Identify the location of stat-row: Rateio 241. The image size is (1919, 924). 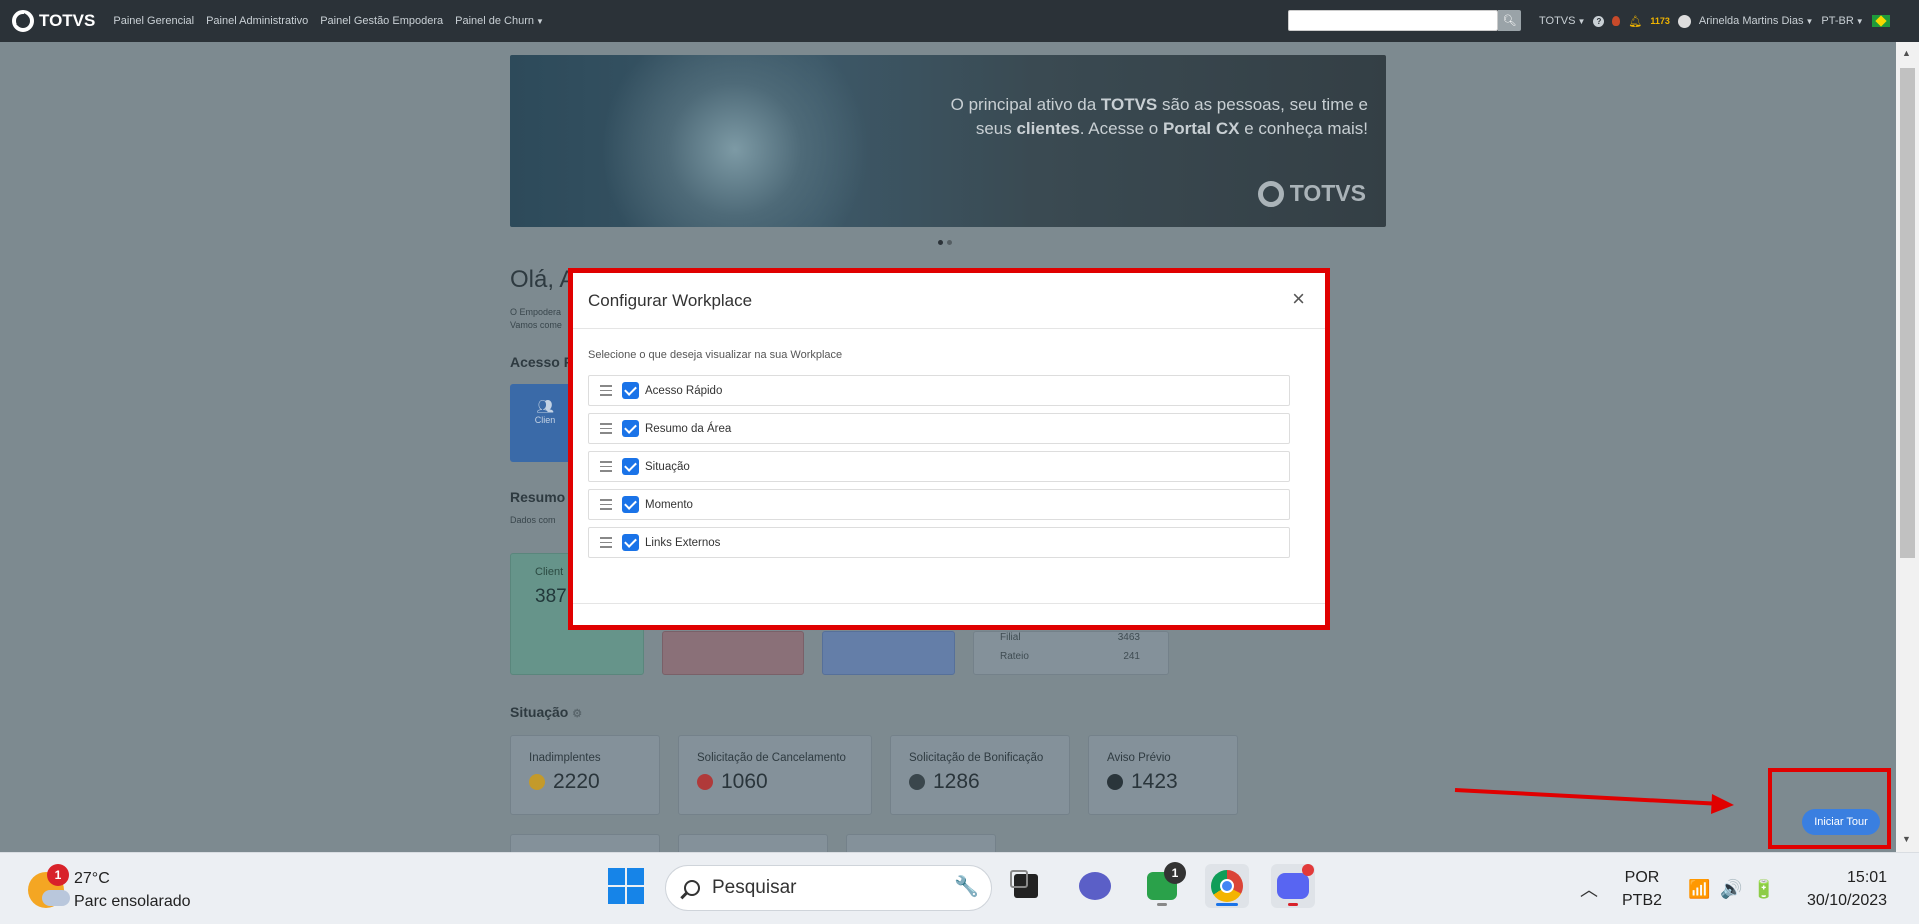
(1070, 656).